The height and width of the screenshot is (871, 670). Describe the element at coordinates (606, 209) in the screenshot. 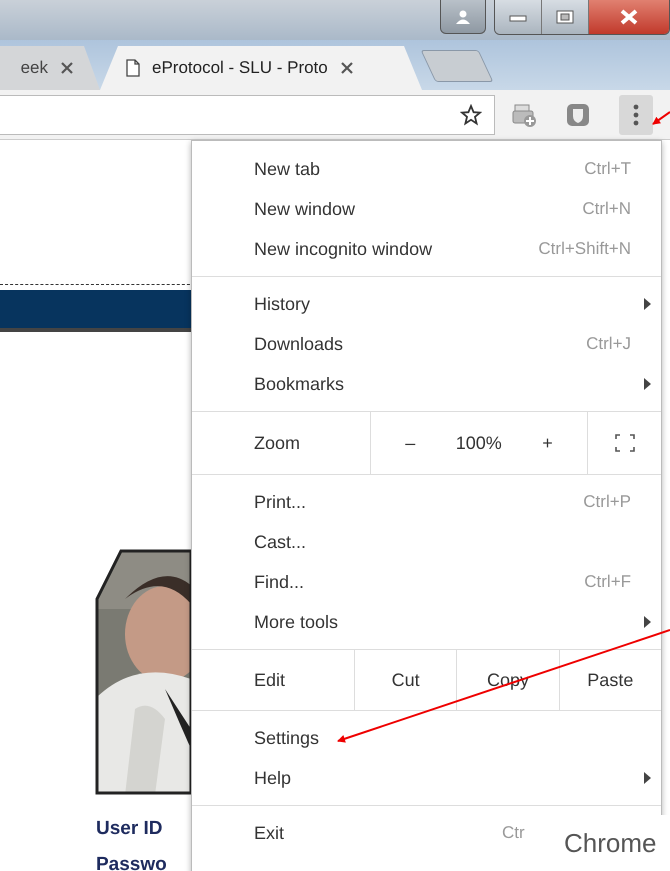

I see `shortcut-text: Ctrl+N` at that location.